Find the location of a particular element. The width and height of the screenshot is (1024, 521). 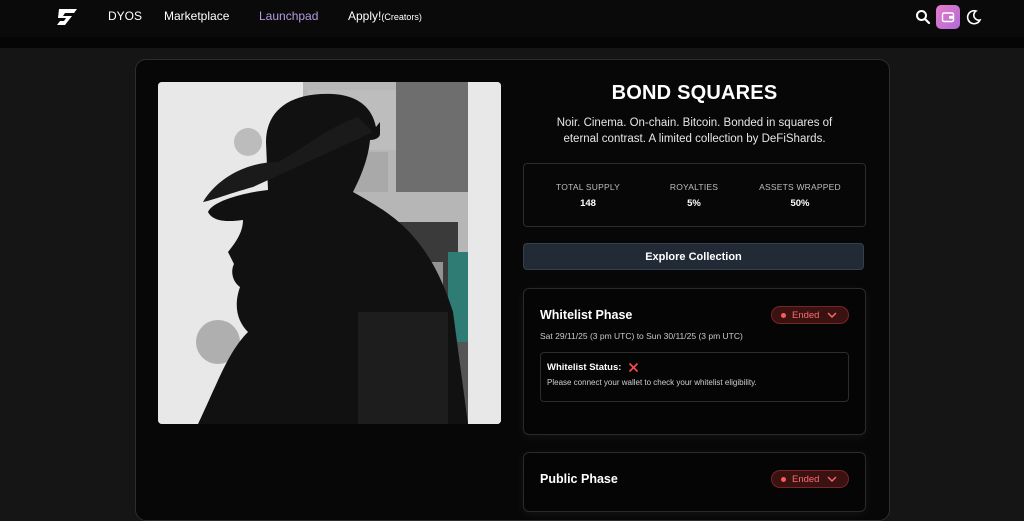

nav-link-apply: Apply!(Creators) is located at coordinates (385, 16).